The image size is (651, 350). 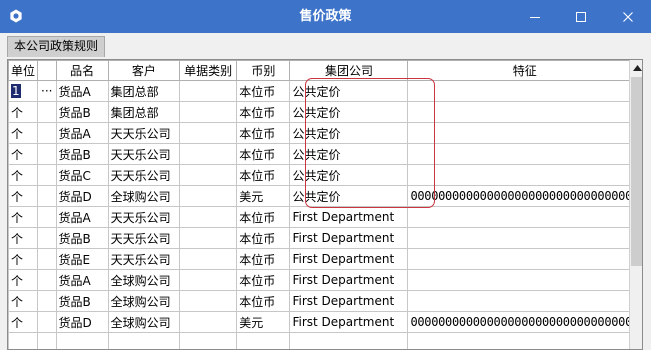 I want to click on table-row: 个货品B 天天乐公司 本位币 公共定价, so click(x=325, y=154).